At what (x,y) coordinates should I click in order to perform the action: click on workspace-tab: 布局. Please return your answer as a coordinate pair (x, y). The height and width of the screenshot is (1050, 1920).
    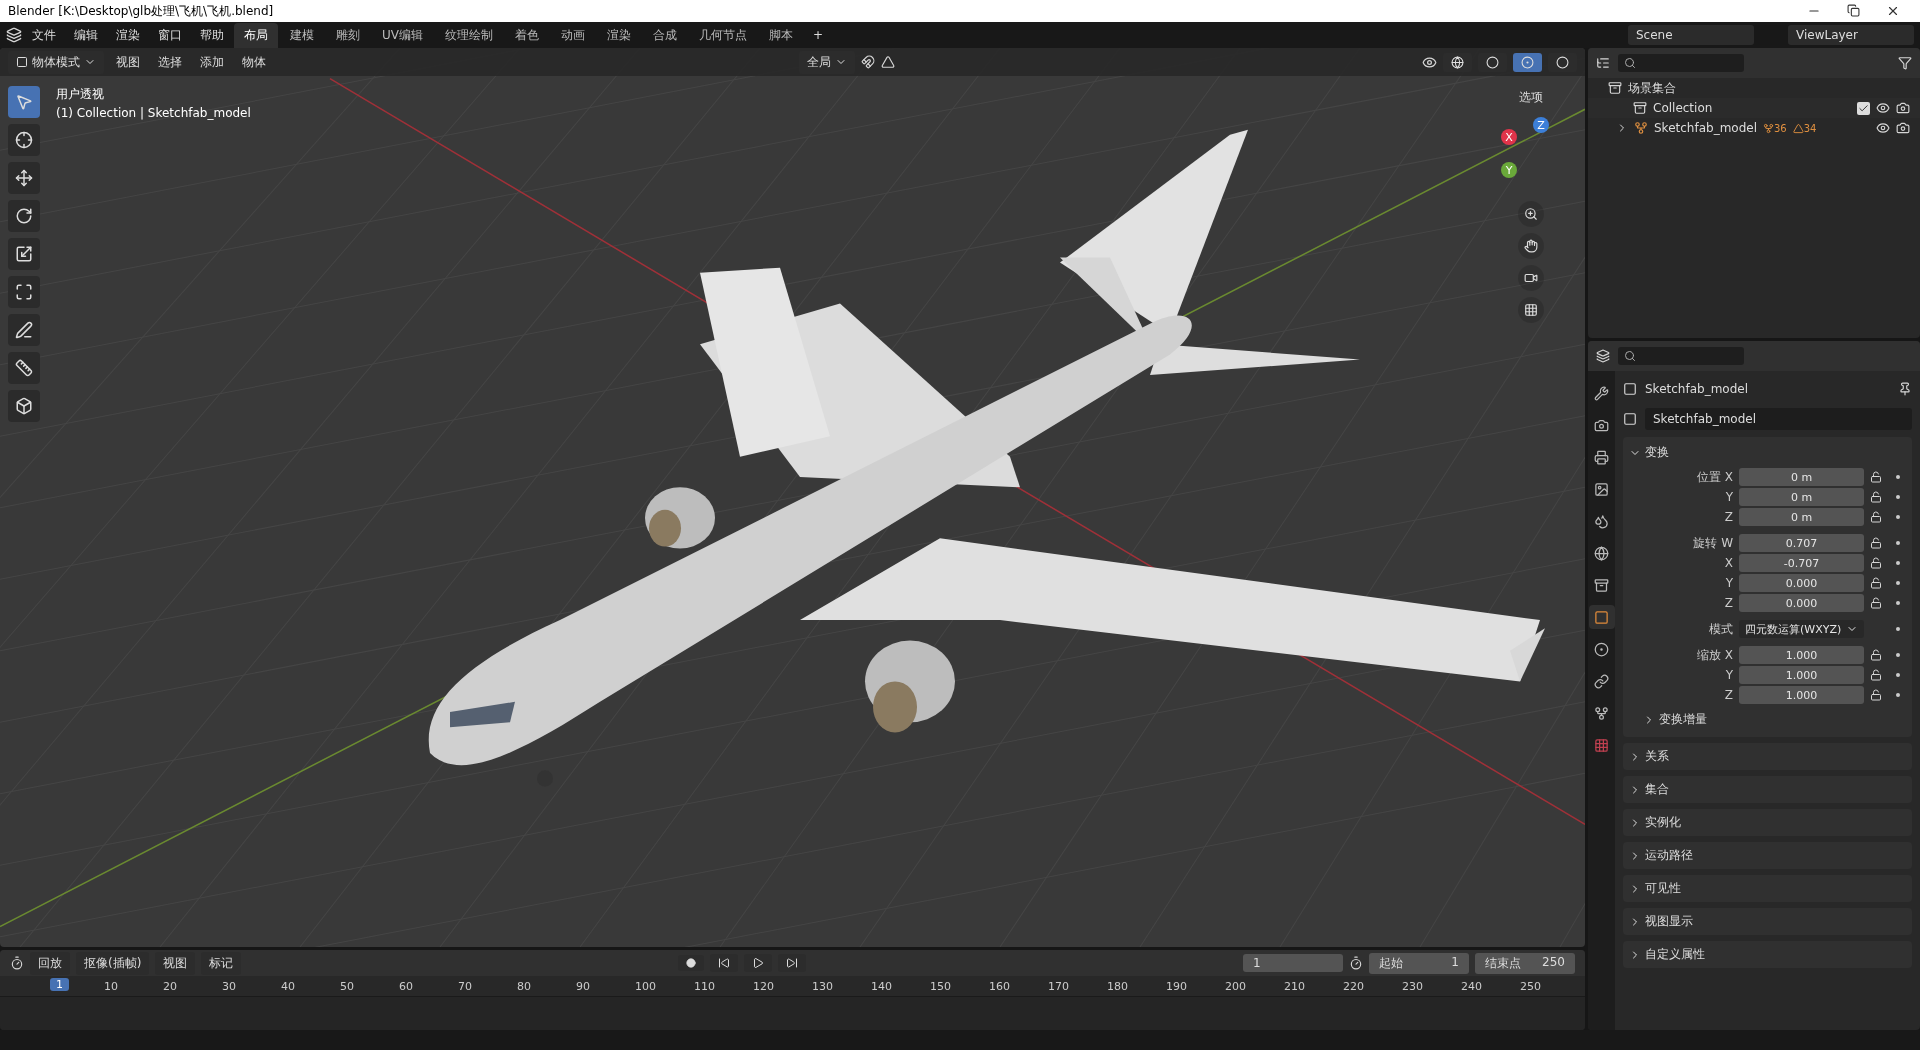
    Looking at the image, I should click on (256, 35).